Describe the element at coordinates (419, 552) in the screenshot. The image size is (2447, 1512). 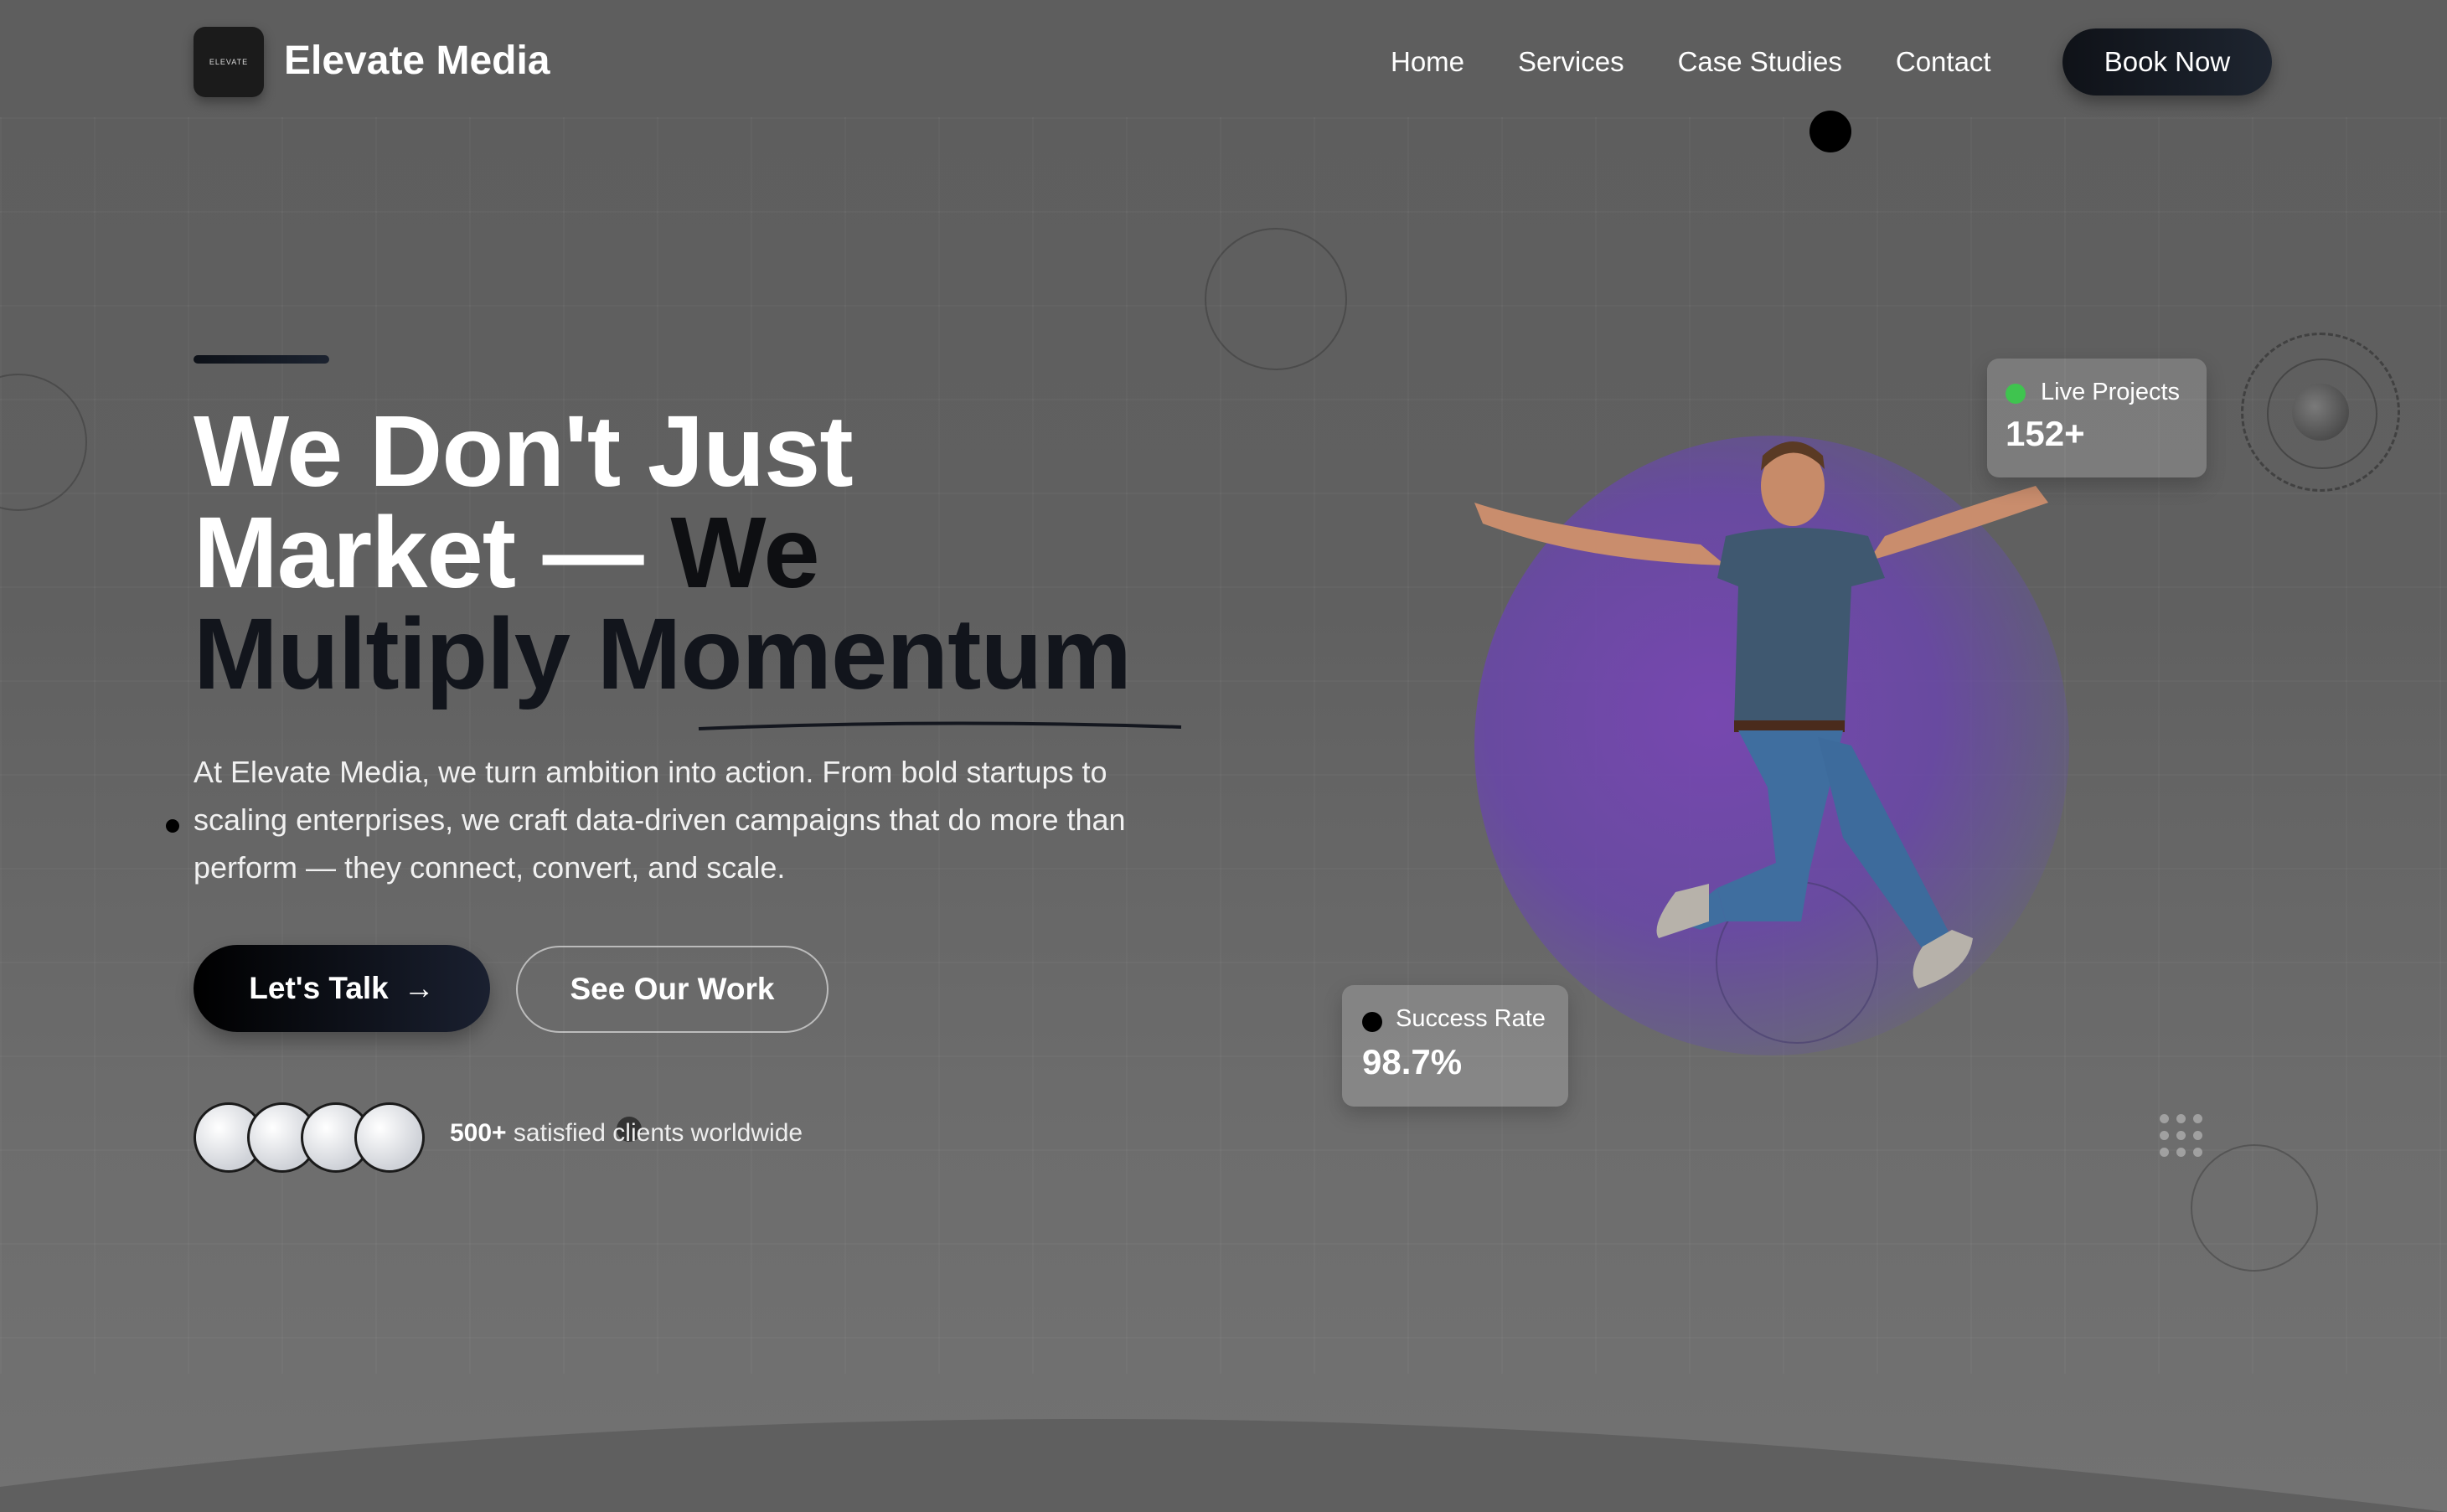
I see `headline-line-2a: Market —` at that location.